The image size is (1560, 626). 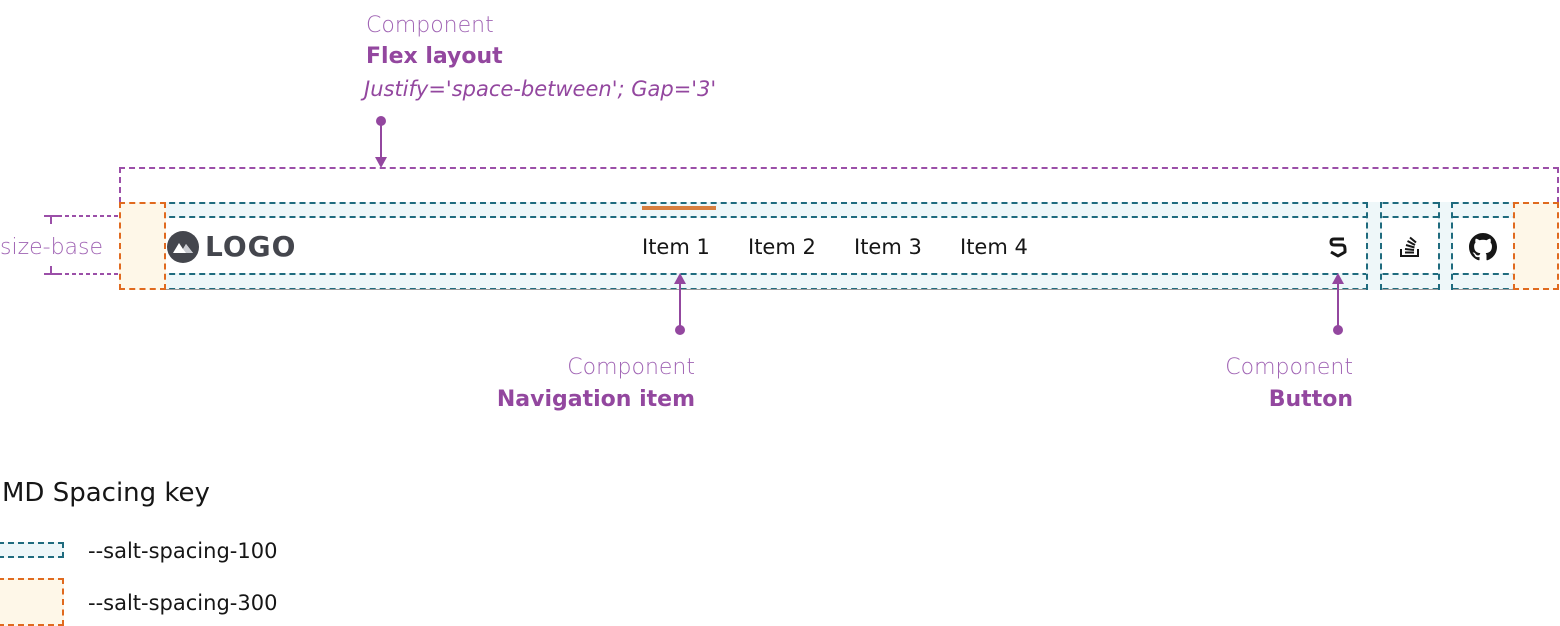 What do you see at coordinates (183, 603) in the screenshot?
I see `legend-label-spacing-300: --salt-spacing-300` at bounding box center [183, 603].